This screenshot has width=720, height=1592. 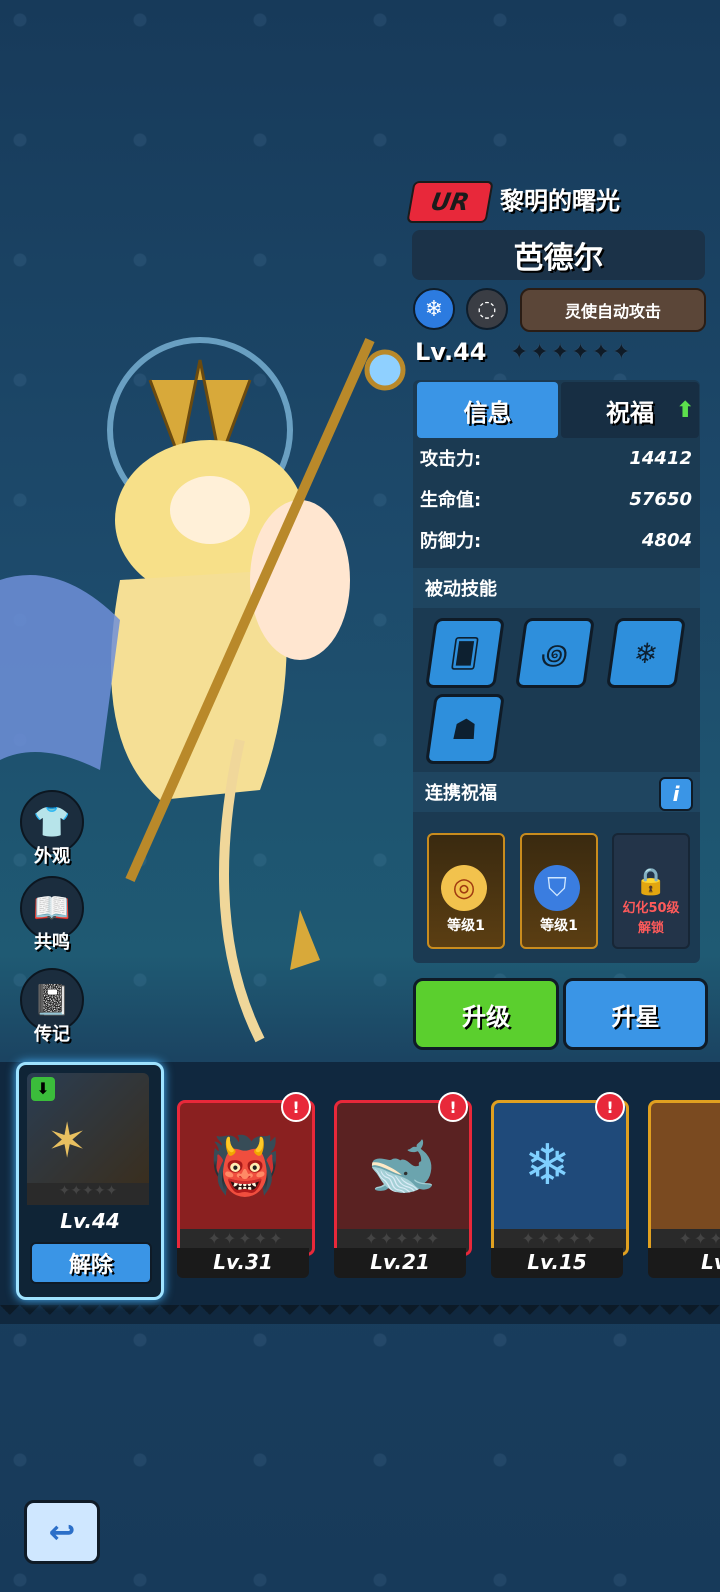 What do you see at coordinates (402, 1166) in the screenshot?
I see `creature-icon: 🐋` at bounding box center [402, 1166].